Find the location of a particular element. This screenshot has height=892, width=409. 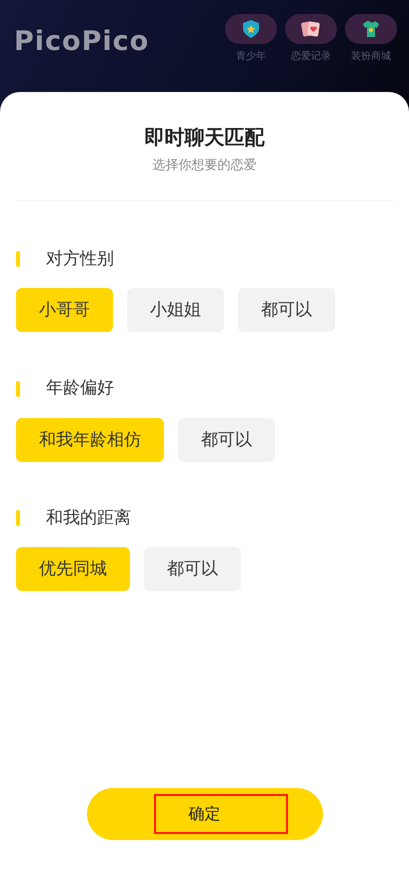

logo: PicoPico is located at coordinates (82, 42).